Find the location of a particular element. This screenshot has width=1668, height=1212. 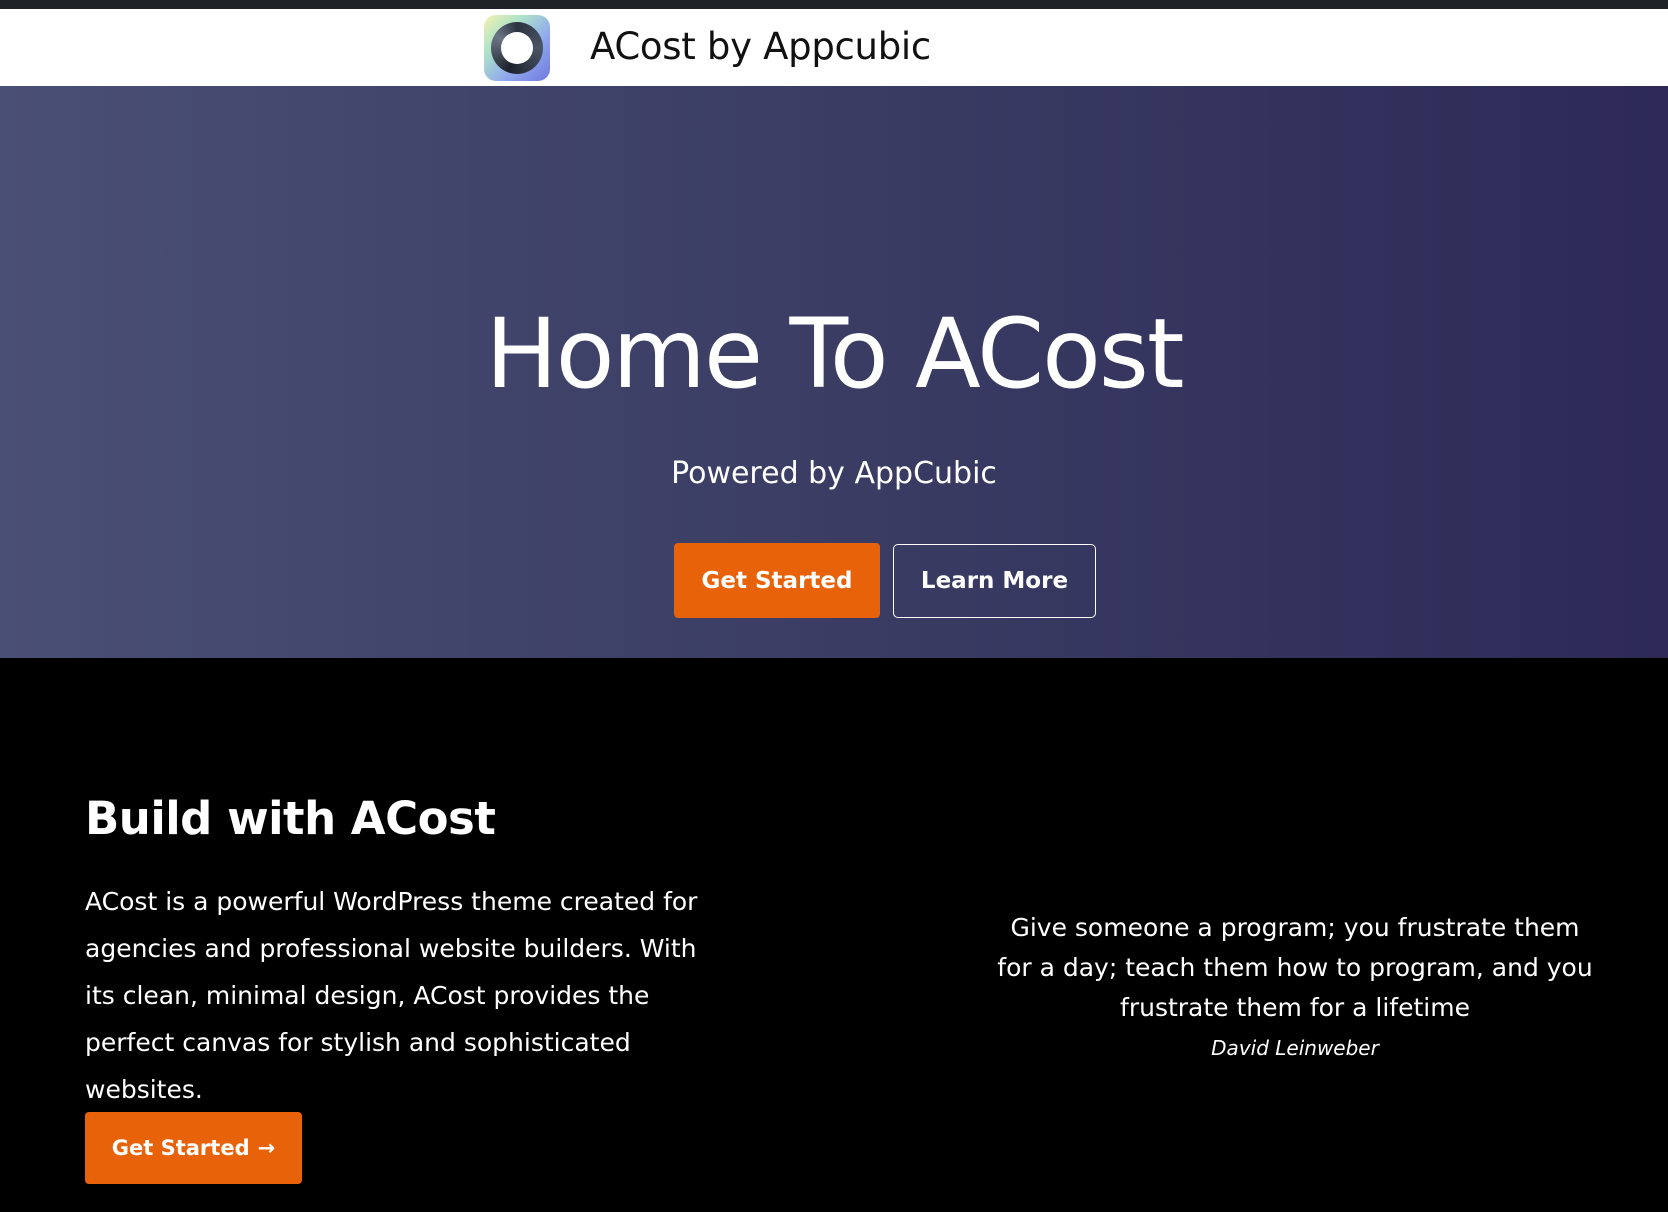

browser-top-strip is located at coordinates (834, 4).